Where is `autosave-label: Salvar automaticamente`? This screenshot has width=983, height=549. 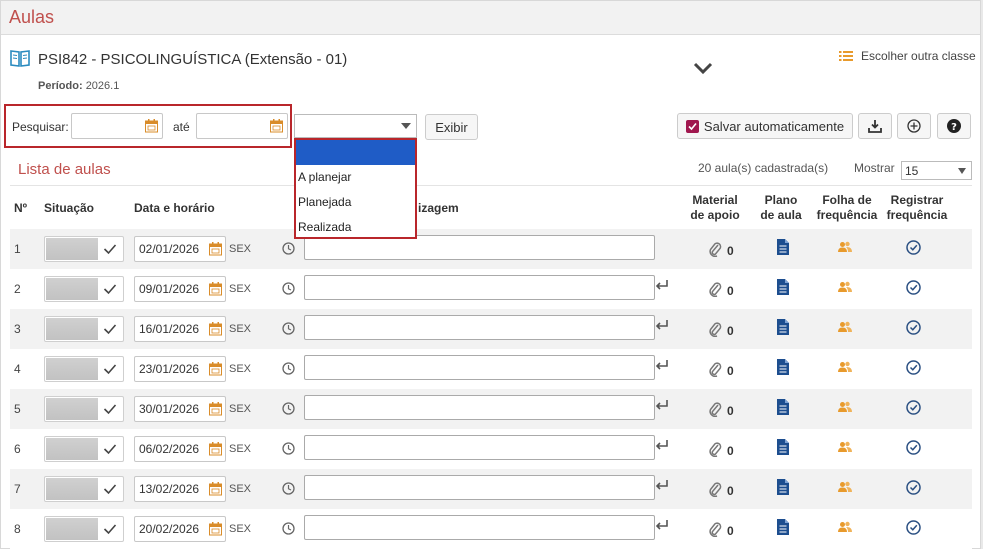
autosave-label: Salvar automaticamente is located at coordinates (774, 126).